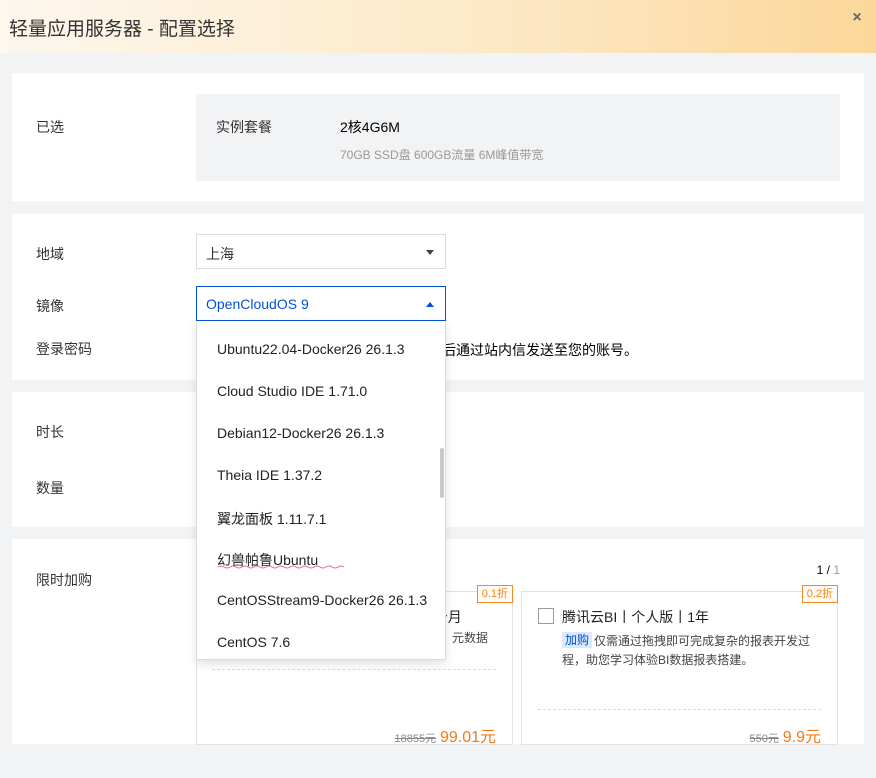 This screenshot has width=876, height=778. What do you see at coordinates (370, 127) in the screenshot?
I see `plan-value: 2核4G6M` at bounding box center [370, 127].